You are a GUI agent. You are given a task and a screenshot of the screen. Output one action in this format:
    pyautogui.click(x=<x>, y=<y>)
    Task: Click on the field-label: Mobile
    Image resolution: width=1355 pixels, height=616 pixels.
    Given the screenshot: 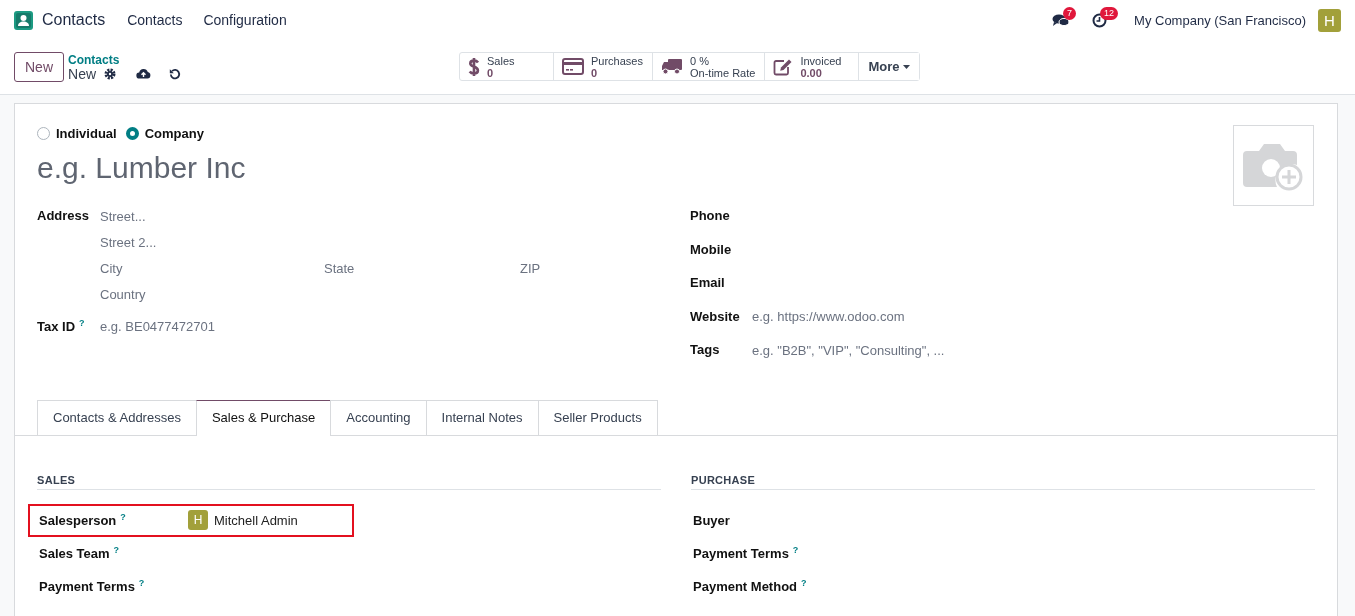 What is the action you would take?
    pyautogui.click(x=711, y=249)
    